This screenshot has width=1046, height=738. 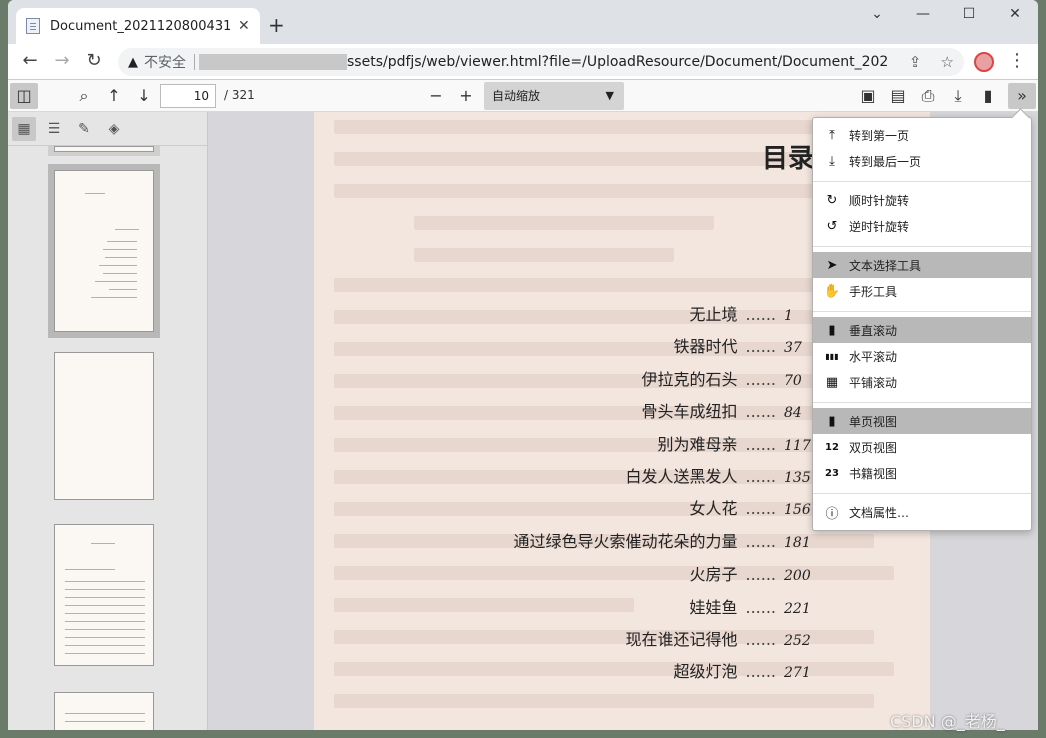 I want to click on page-total: / 321, so click(x=239, y=95).